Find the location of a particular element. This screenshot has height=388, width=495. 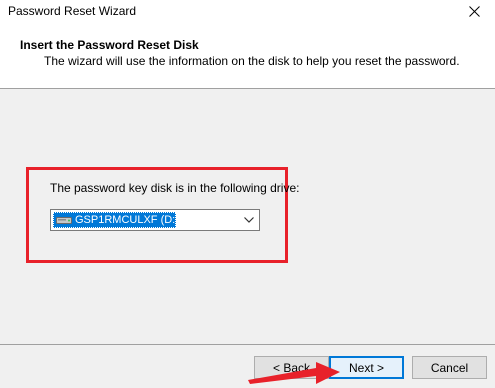

title-bar: Password Reset Wizard is located at coordinates (247, 13).